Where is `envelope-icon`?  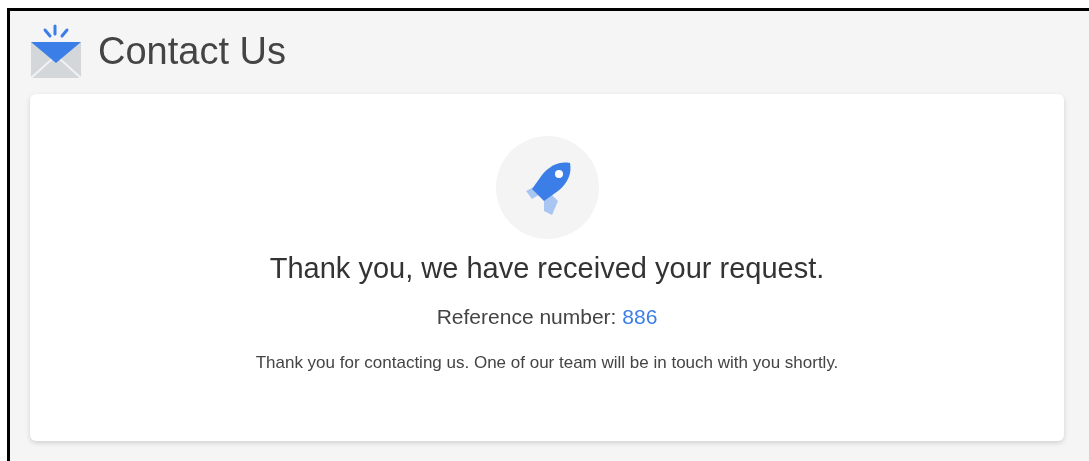
envelope-icon is located at coordinates (56, 50).